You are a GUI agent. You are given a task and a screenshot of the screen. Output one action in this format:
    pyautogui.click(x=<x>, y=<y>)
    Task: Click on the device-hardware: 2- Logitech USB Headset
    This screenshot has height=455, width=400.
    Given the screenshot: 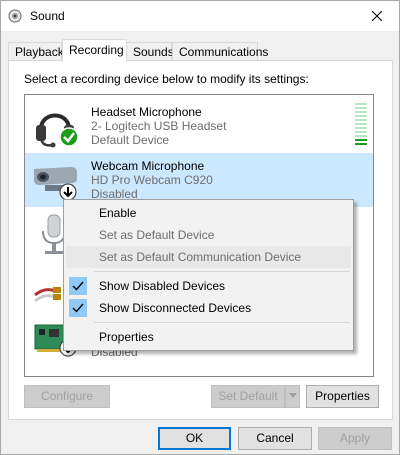 What is the action you would take?
    pyautogui.click(x=159, y=126)
    